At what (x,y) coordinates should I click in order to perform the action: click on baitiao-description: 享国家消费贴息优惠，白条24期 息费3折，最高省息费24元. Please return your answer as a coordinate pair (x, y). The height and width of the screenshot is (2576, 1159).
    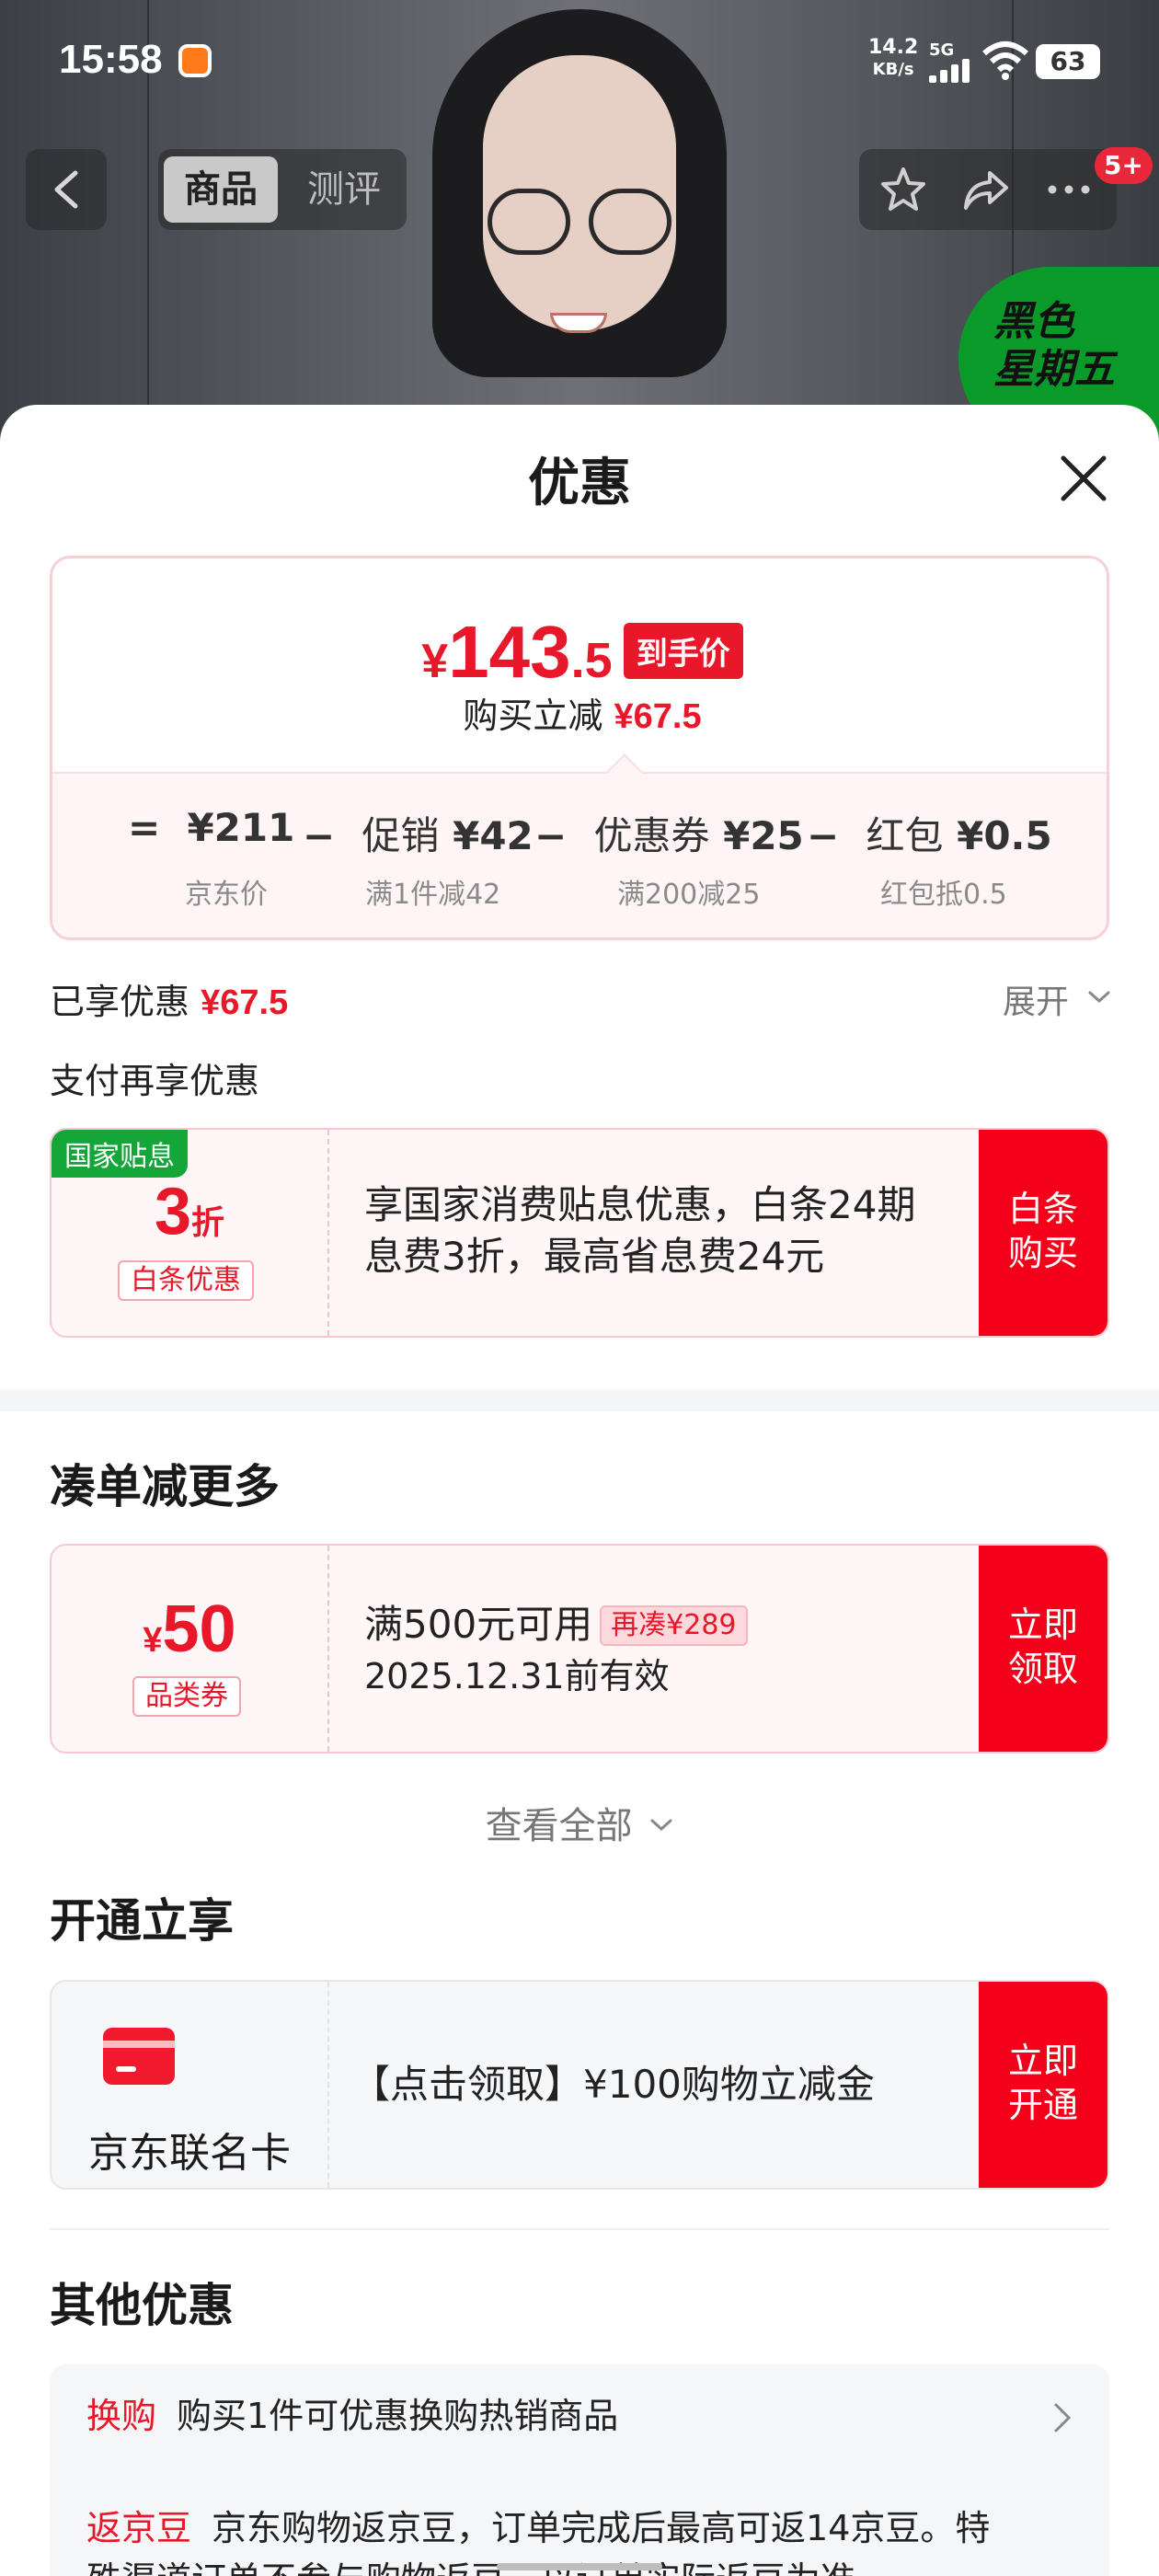
    Looking at the image, I should click on (640, 1230).